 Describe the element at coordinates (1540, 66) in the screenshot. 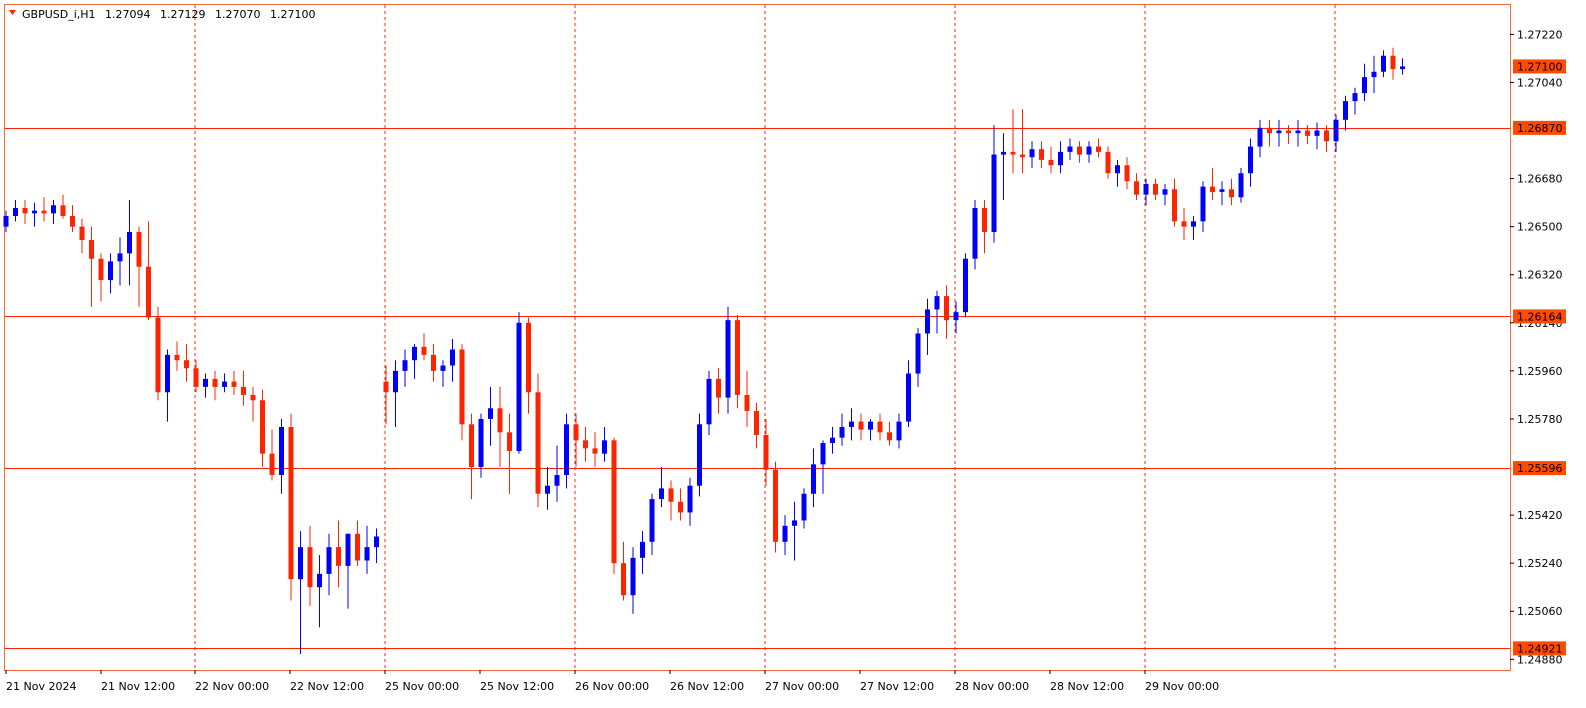

I see `current-price-label: 1.27100` at that location.